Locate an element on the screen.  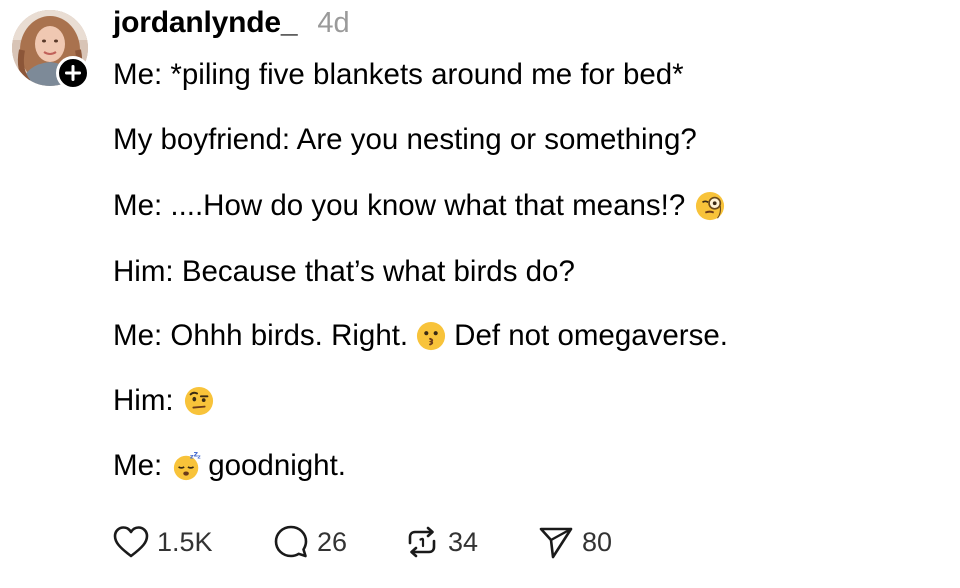
svg-text: z is located at coordinates (199, 458).